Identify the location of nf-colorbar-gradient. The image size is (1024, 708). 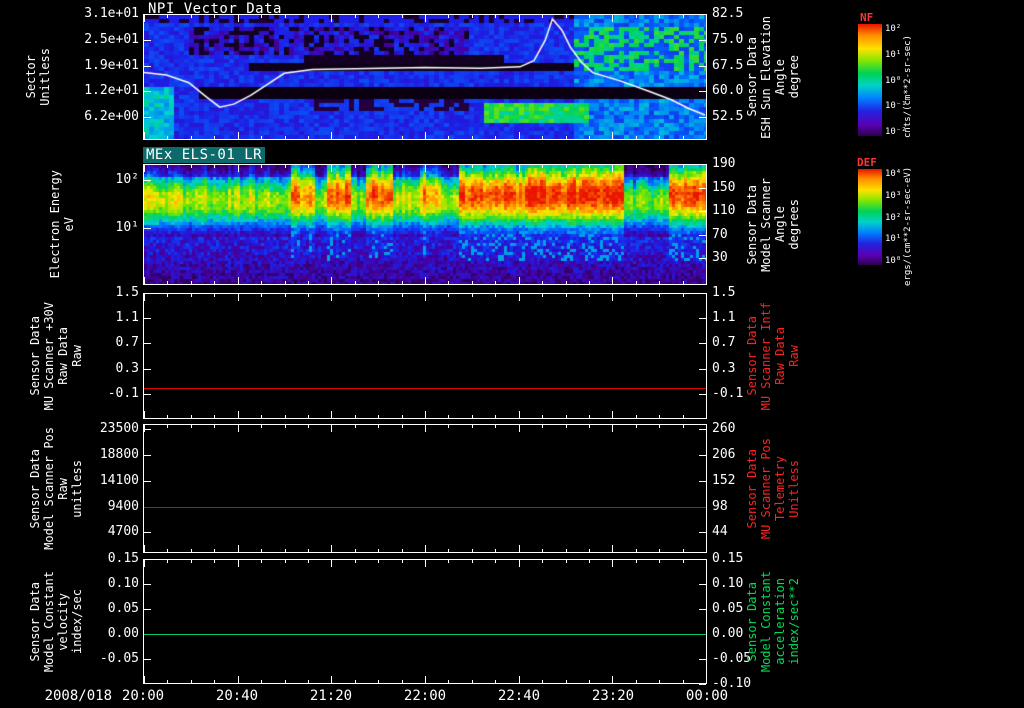
(870, 80).